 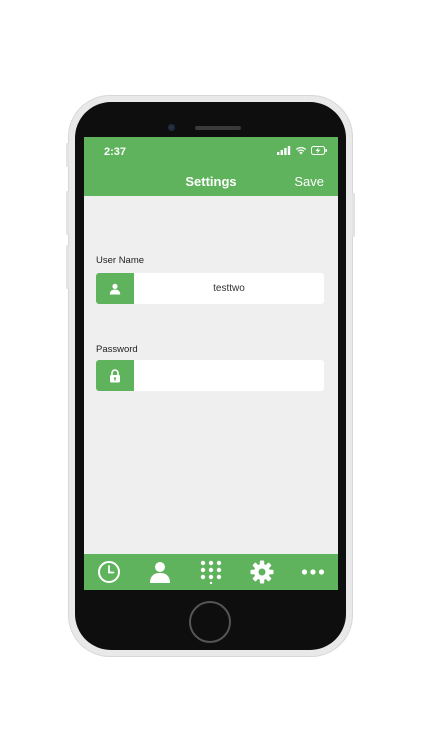 I want to click on lock-icon, so click(x=115, y=375).